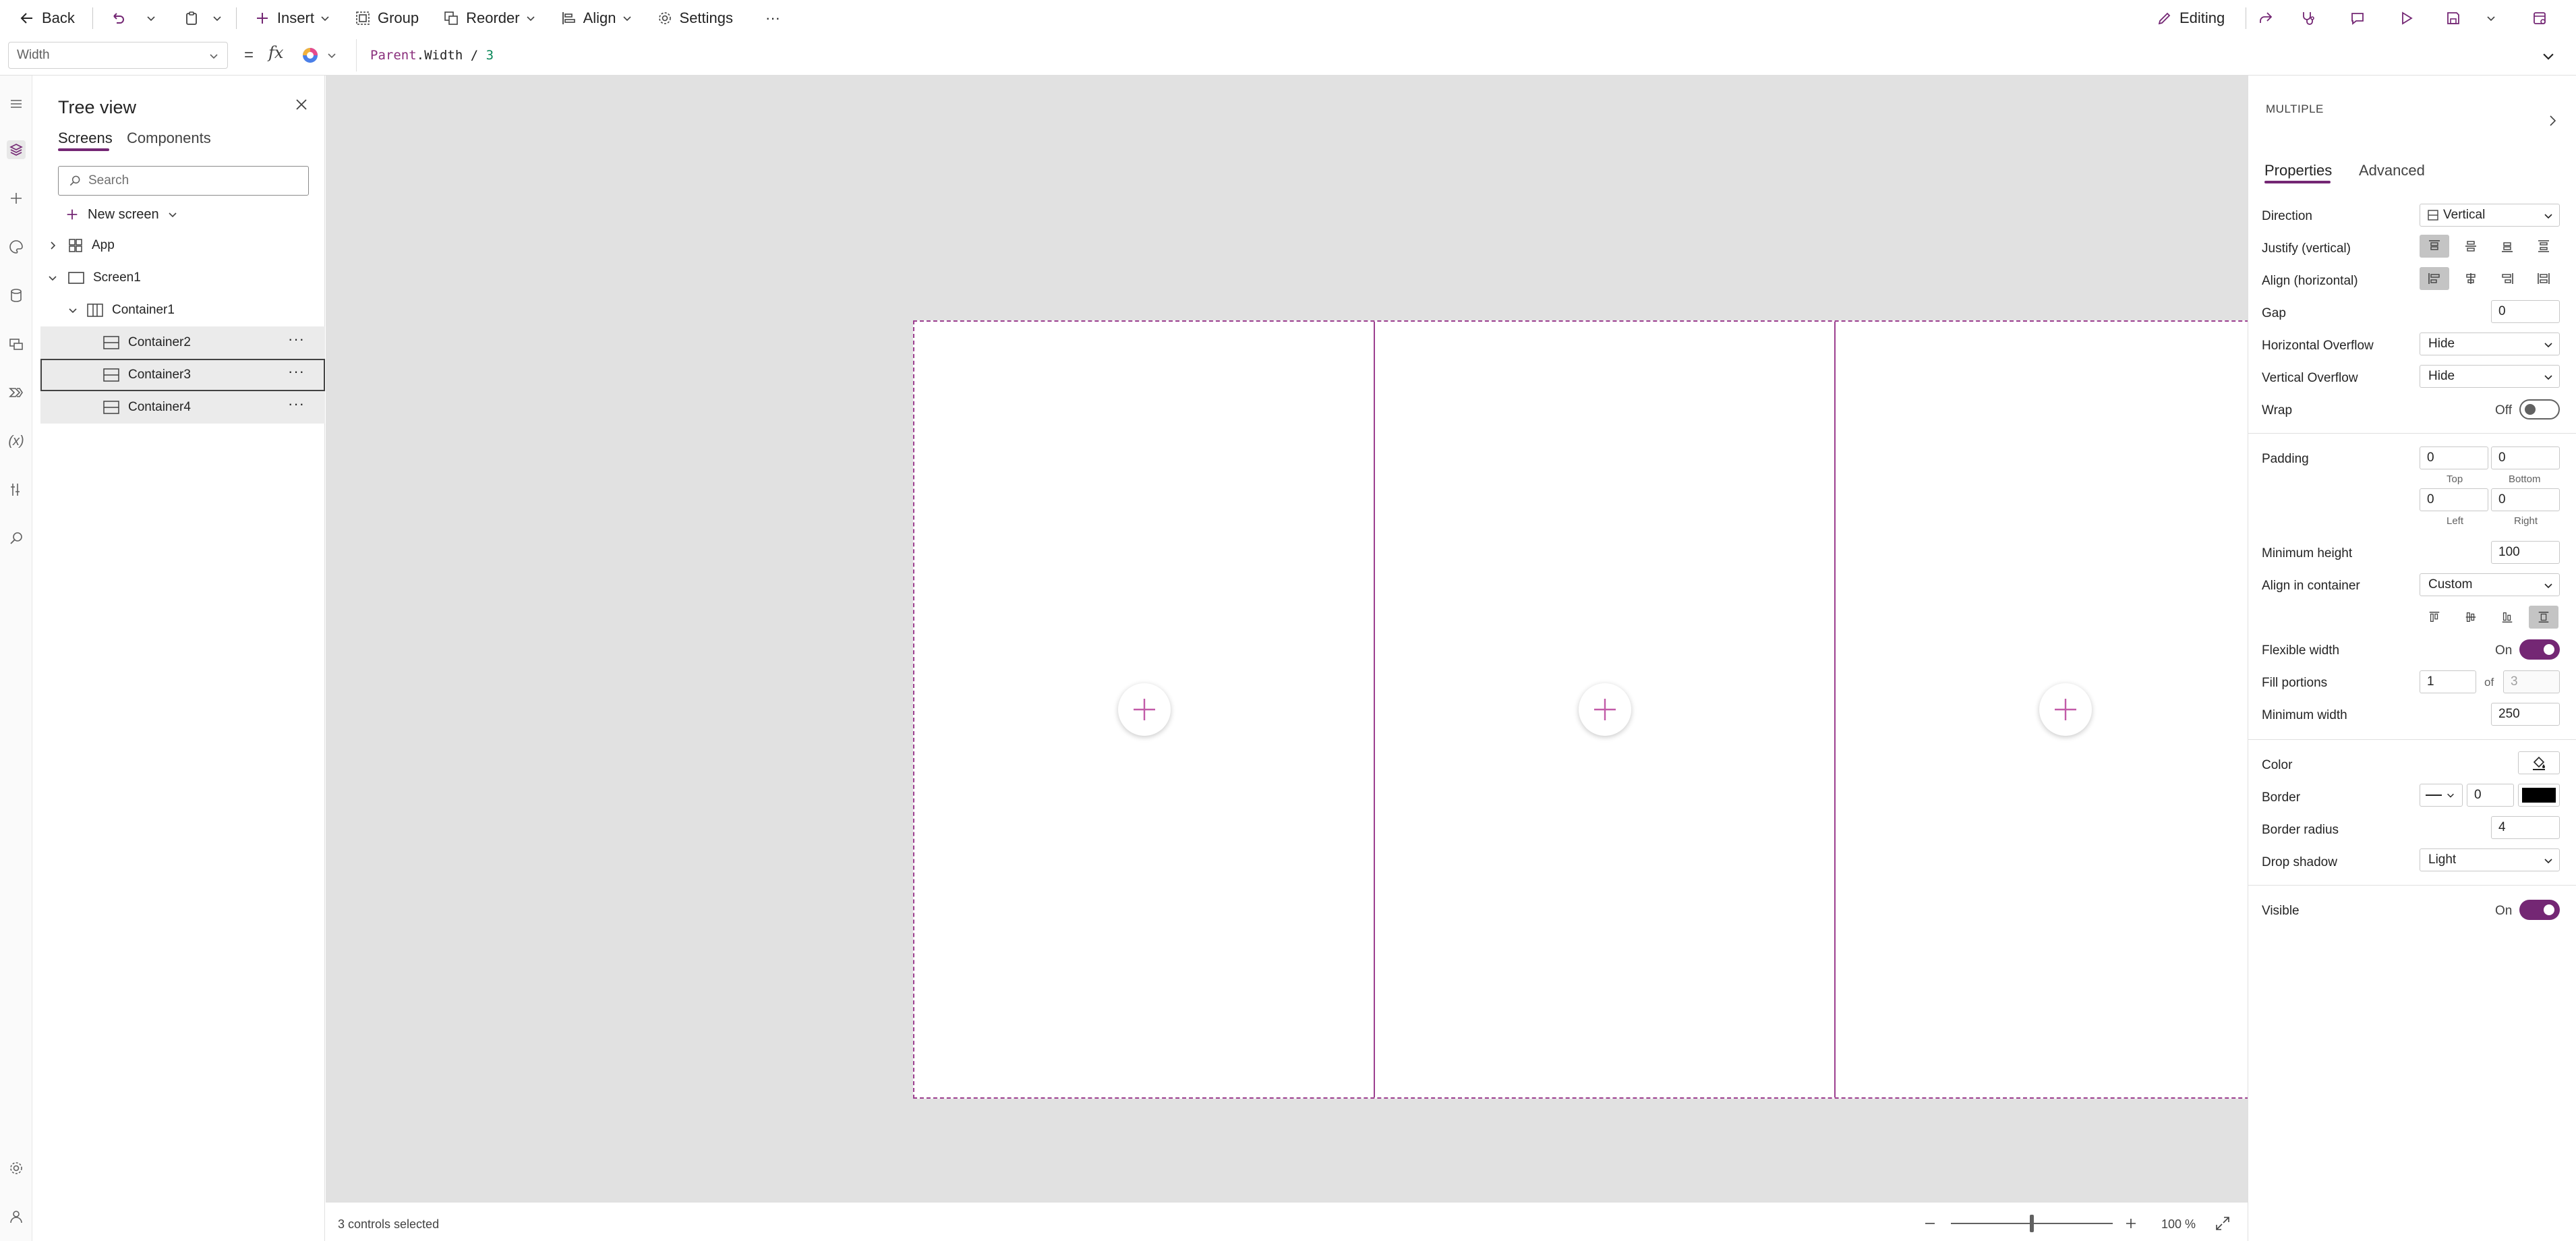 The image size is (2576, 1241). I want to click on themes-button, so click(16, 246).